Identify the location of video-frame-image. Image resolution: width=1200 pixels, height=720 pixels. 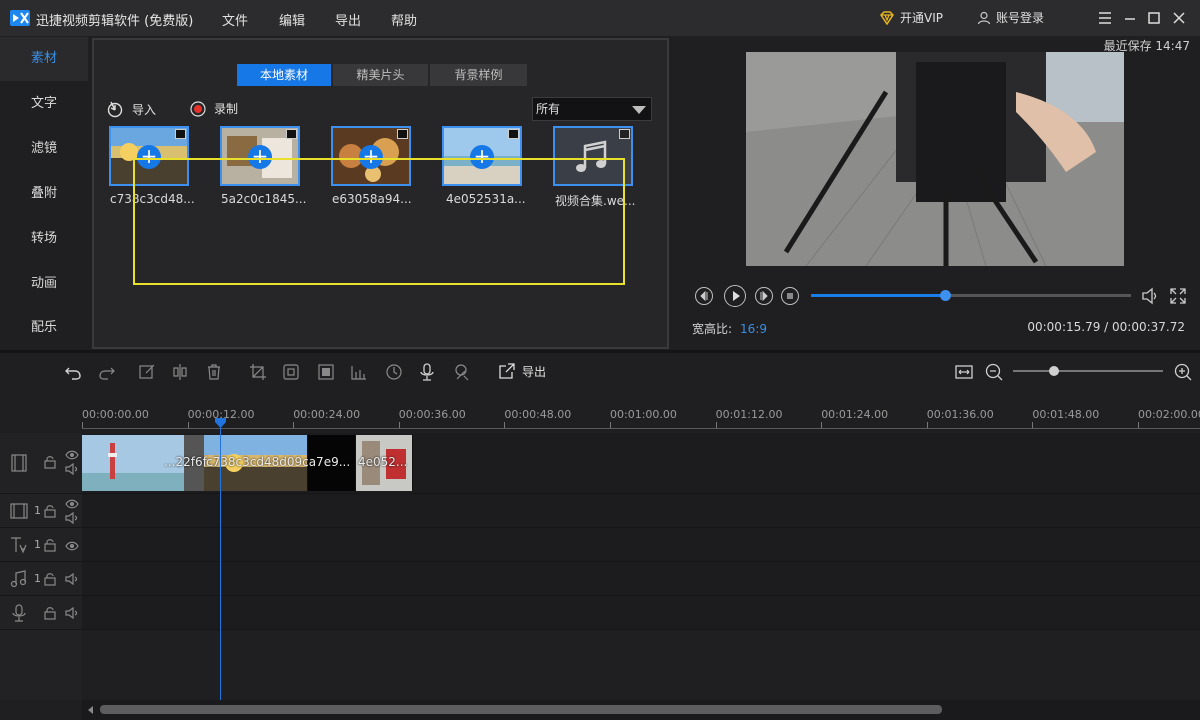
(935, 159).